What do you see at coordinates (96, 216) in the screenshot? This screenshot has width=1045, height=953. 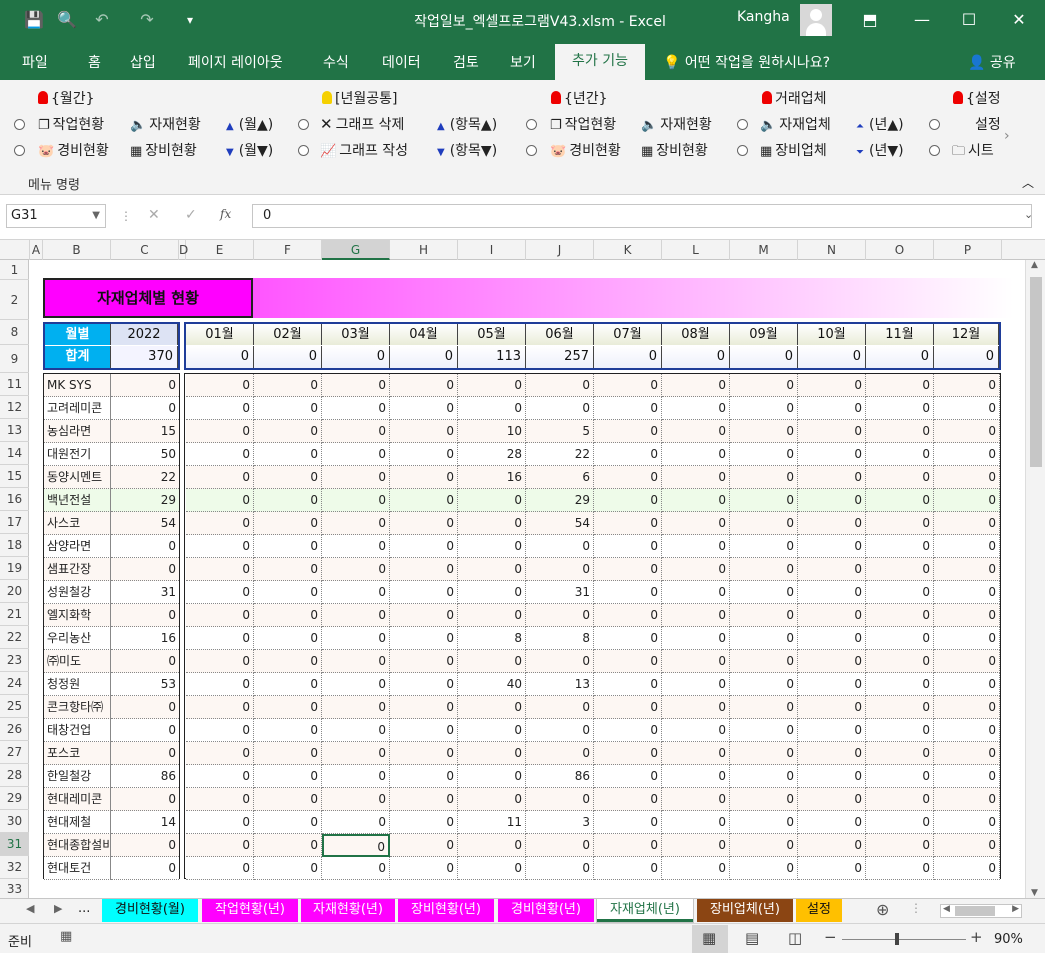 I see `chevron-down-icon: ▼` at bounding box center [96, 216].